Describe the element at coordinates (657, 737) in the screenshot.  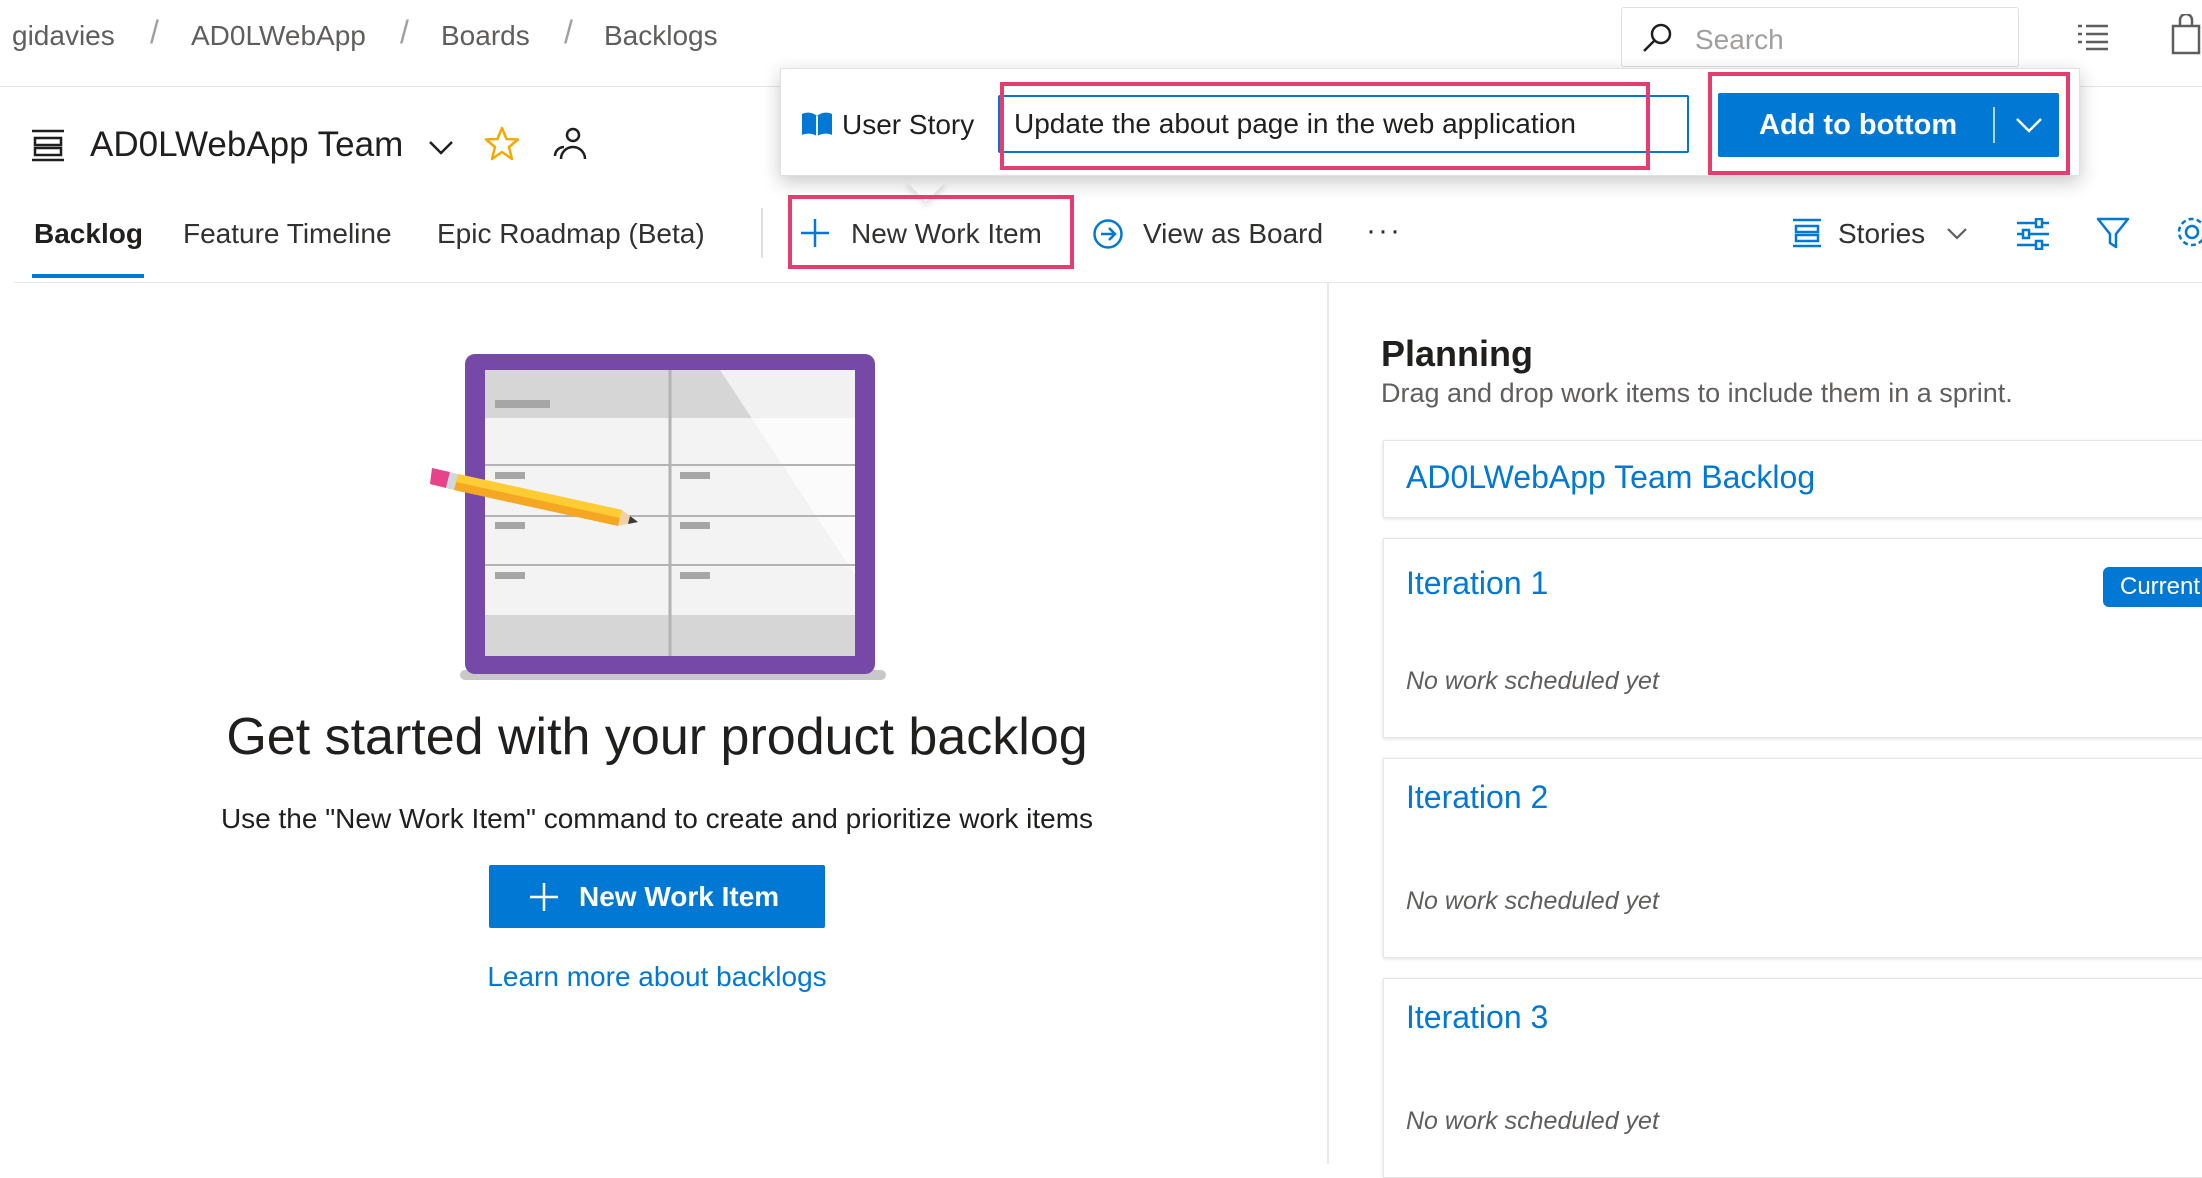
I see `empty-state-heading: Get started with your product backlog` at that location.